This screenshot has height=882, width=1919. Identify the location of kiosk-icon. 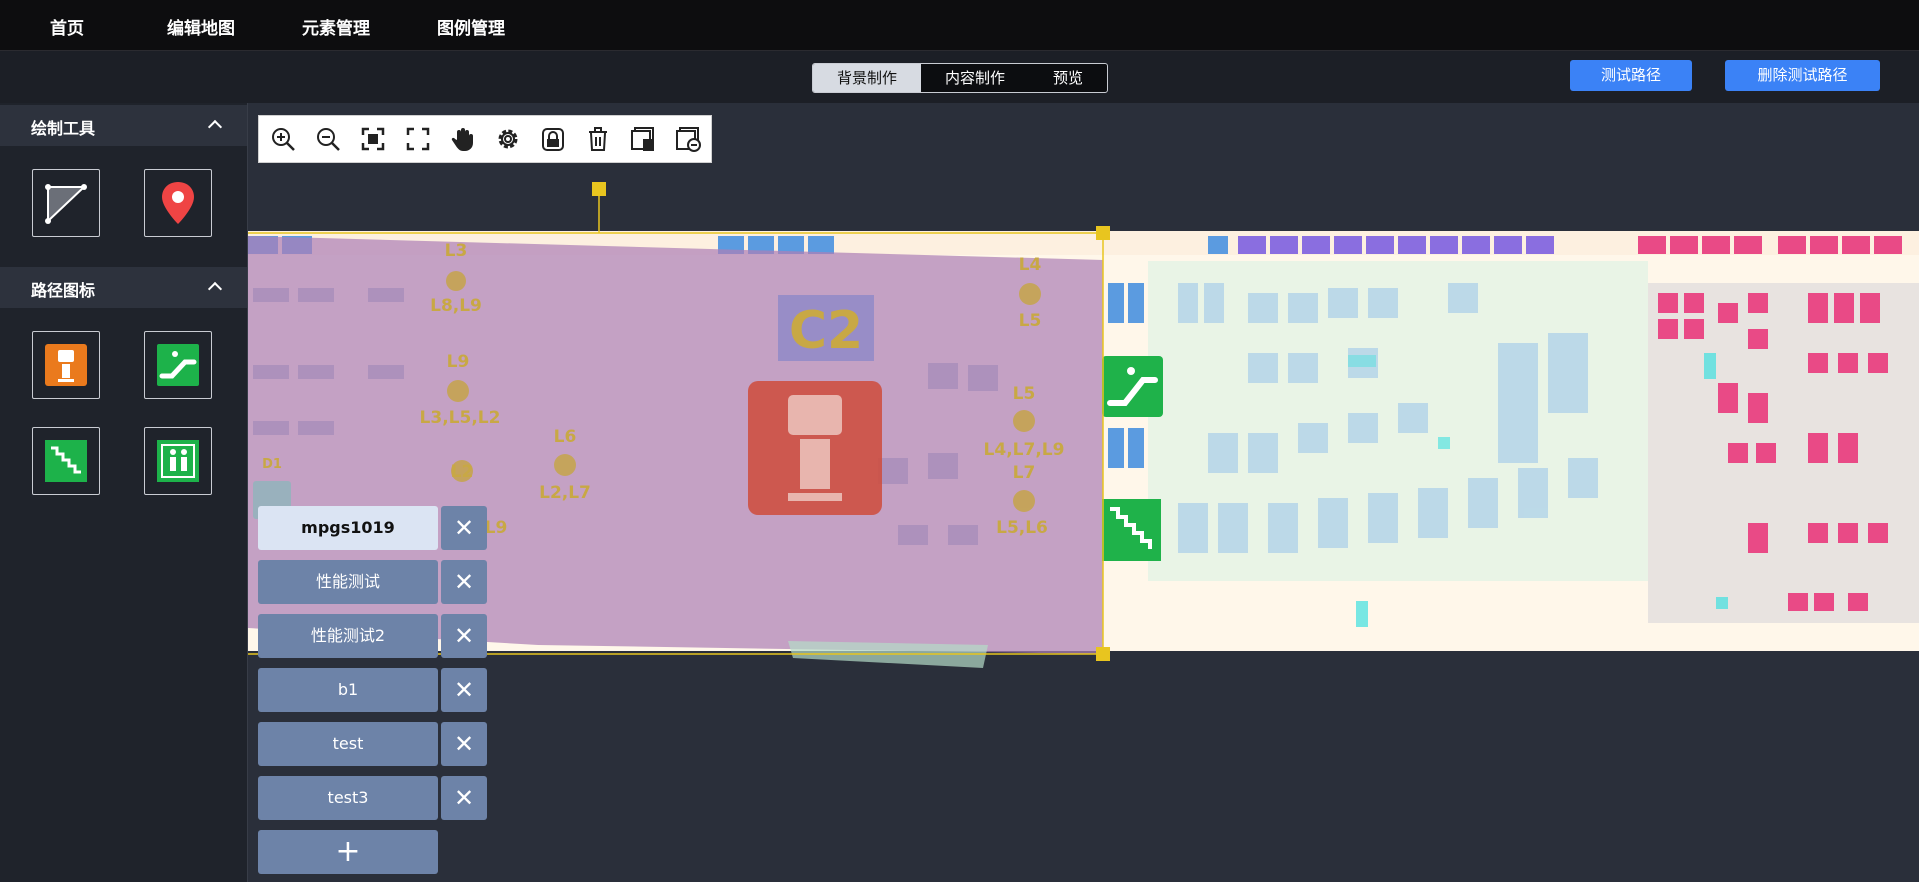
(66, 365).